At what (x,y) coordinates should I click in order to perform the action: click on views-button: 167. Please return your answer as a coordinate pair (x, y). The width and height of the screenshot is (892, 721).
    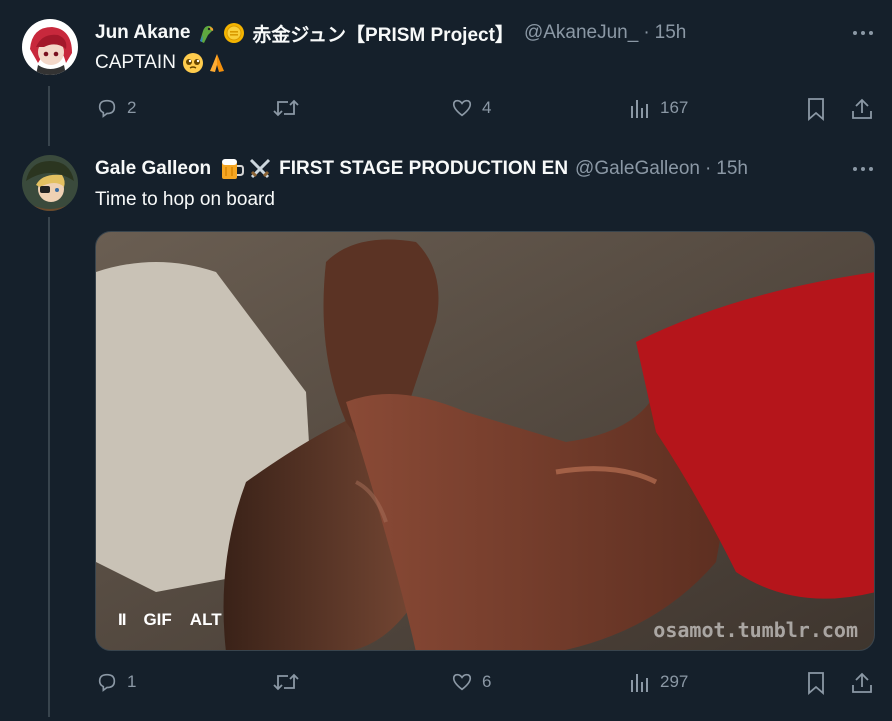
    Looking at the image, I should click on (658, 108).